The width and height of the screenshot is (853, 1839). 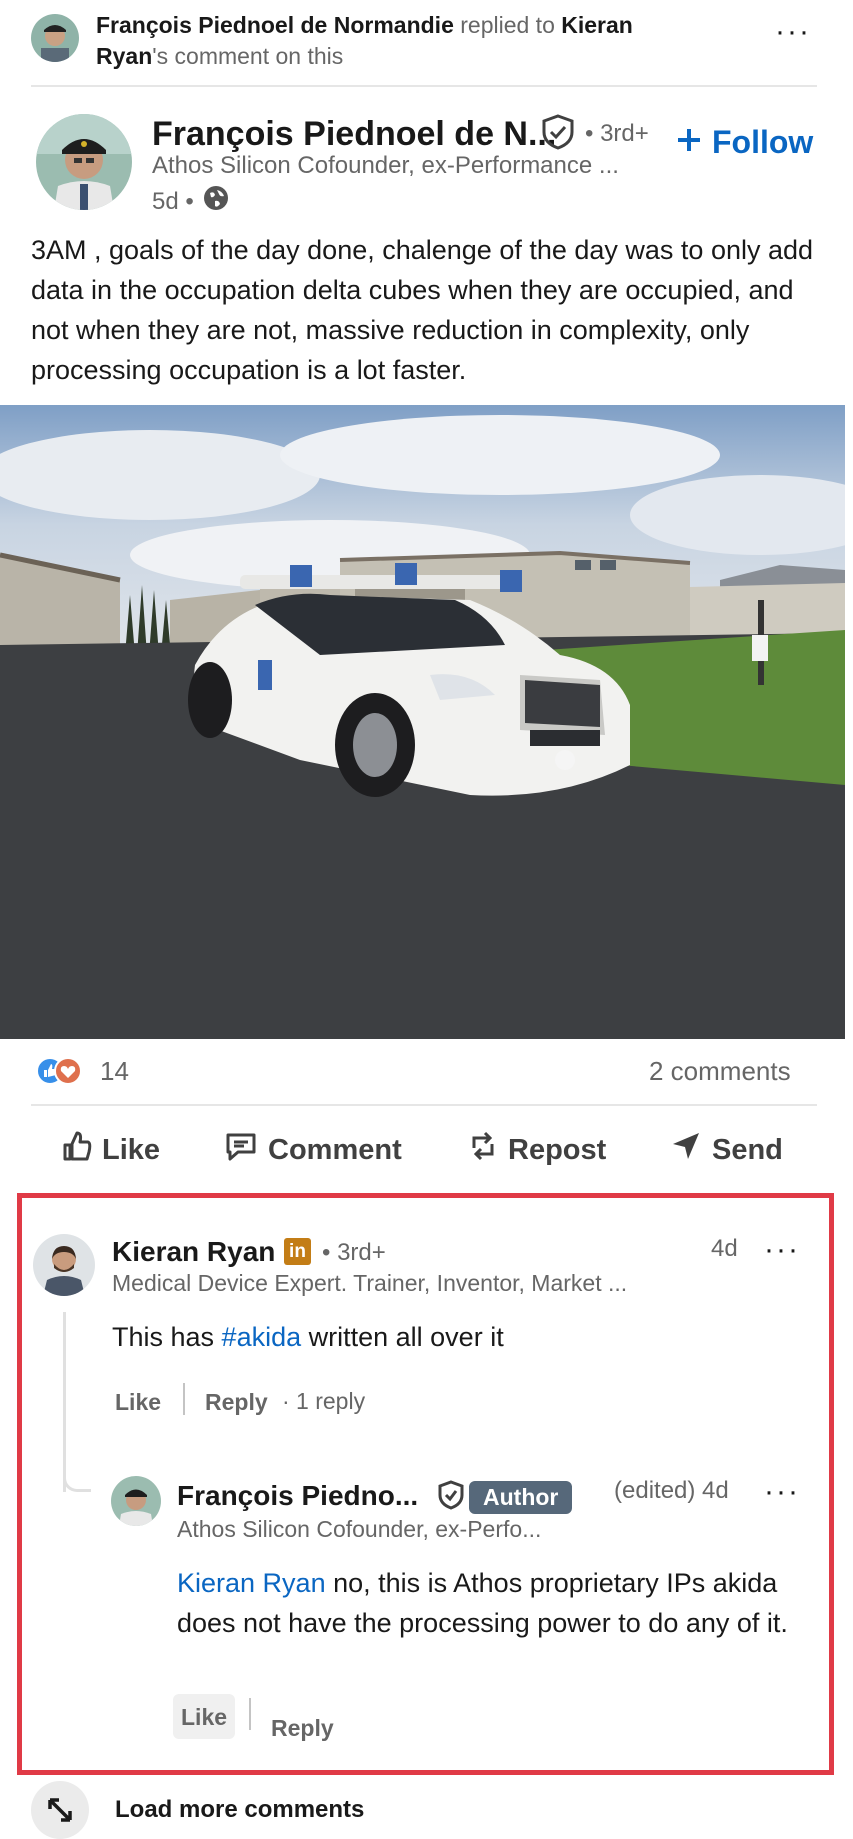 What do you see at coordinates (60, 1810) in the screenshot?
I see `expand-arrows-icon` at bounding box center [60, 1810].